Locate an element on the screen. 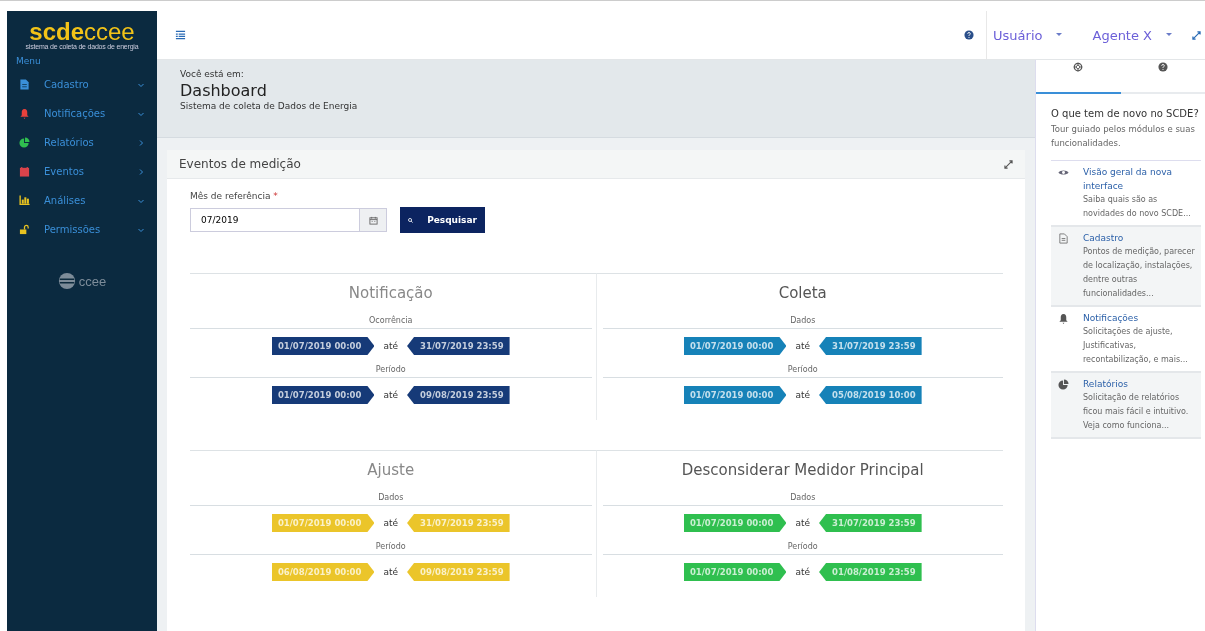 The image size is (1205, 631). calendar-icon is located at coordinates (373, 220).